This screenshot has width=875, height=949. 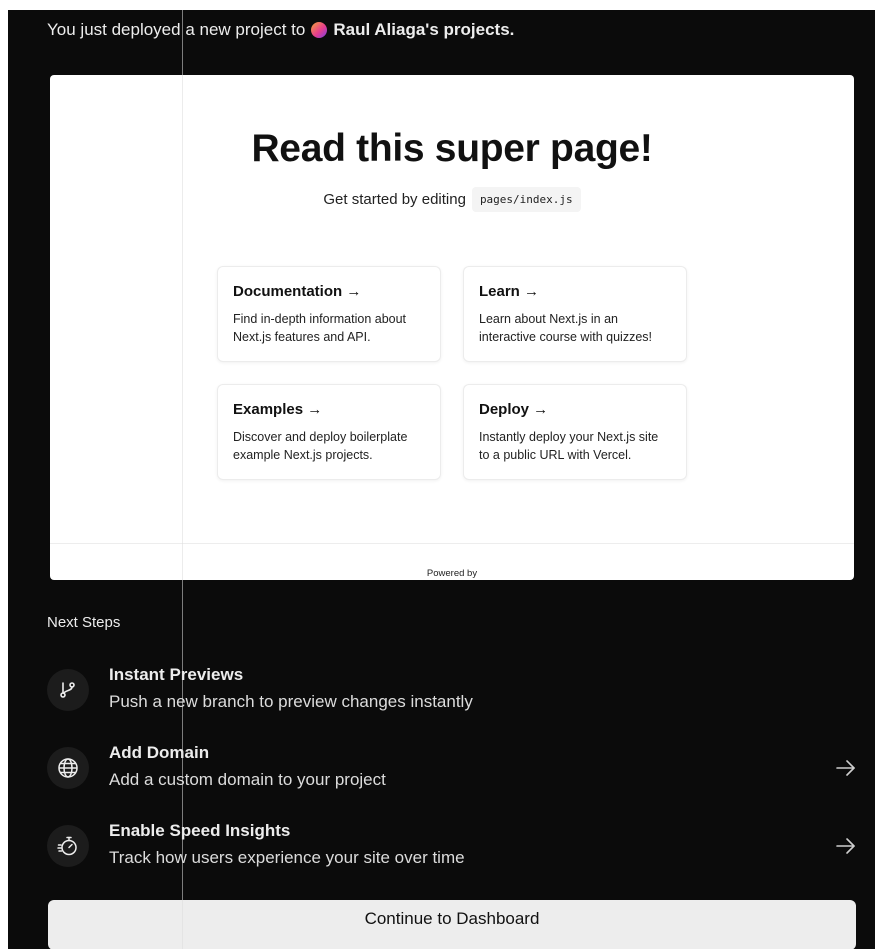 What do you see at coordinates (423, 30) in the screenshot?
I see `team-name: Raul Aliaga's projects.` at bounding box center [423, 30].